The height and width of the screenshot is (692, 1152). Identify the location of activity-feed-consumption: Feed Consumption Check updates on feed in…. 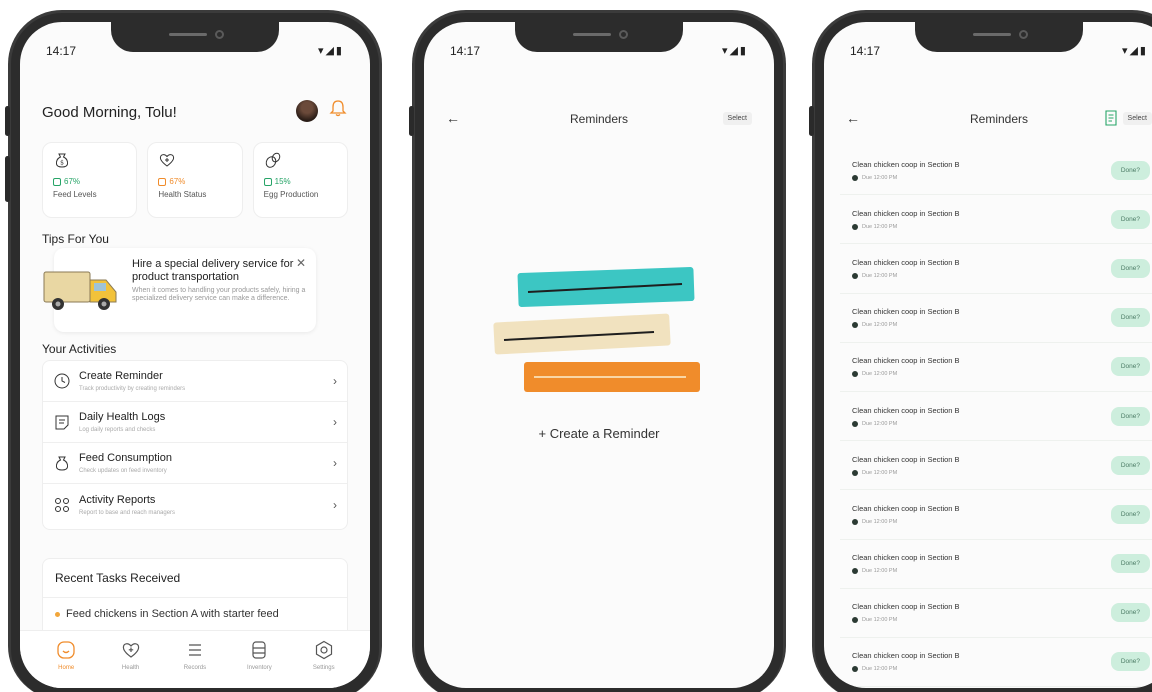
(195, 463).